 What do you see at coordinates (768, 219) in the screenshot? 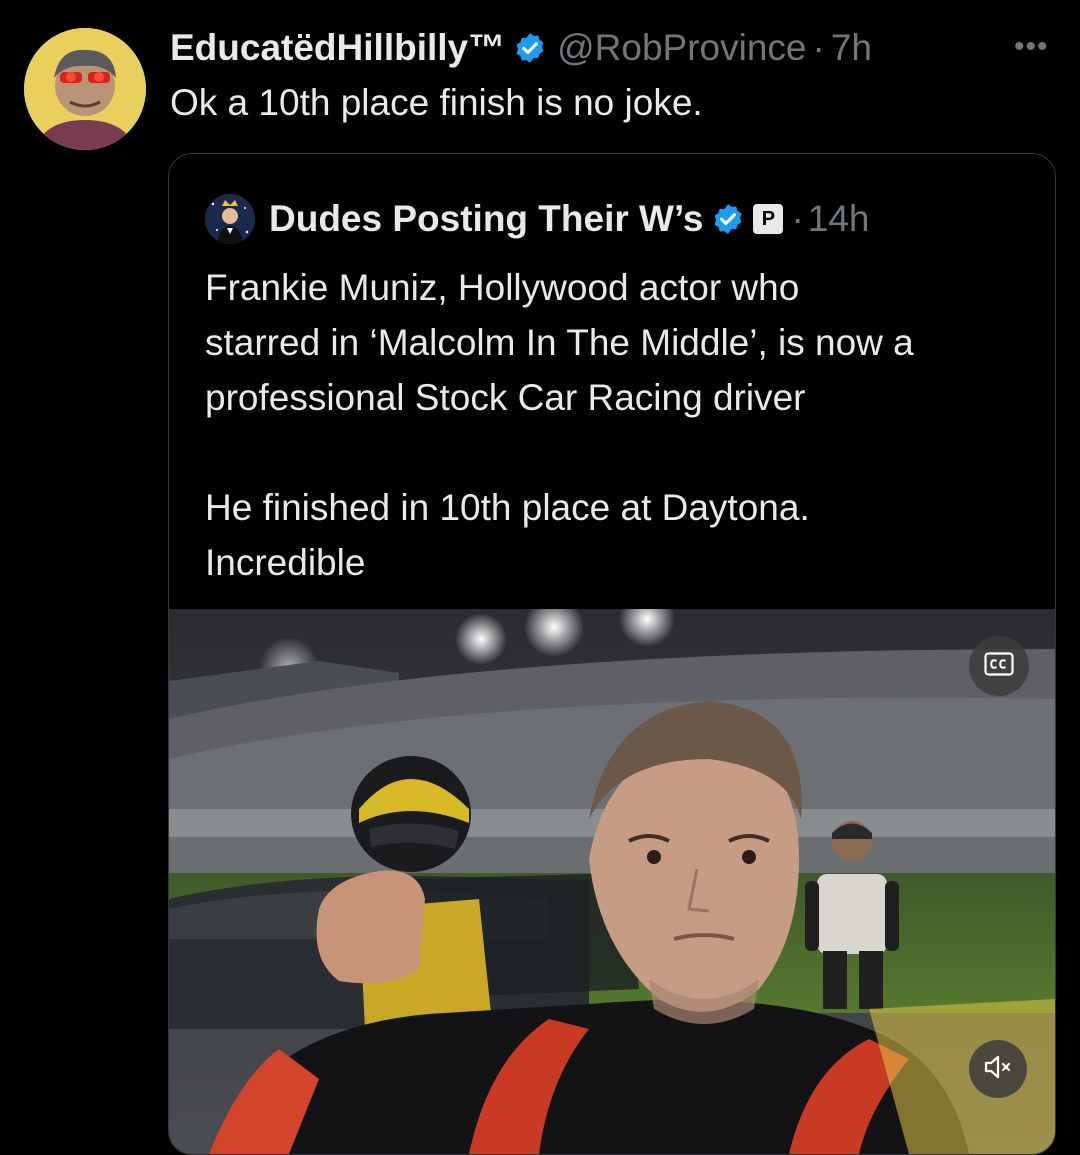
I see `affiliate-badge-icon: P` at bounding box center [768, 219].